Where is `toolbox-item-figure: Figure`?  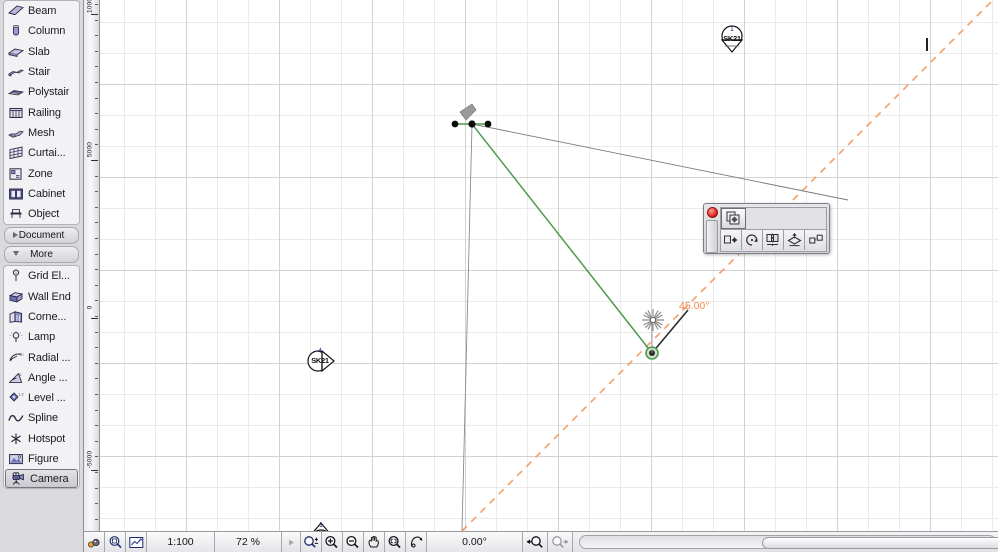
toolbox-item-figure: Figure is located at coordinates (41, 459).